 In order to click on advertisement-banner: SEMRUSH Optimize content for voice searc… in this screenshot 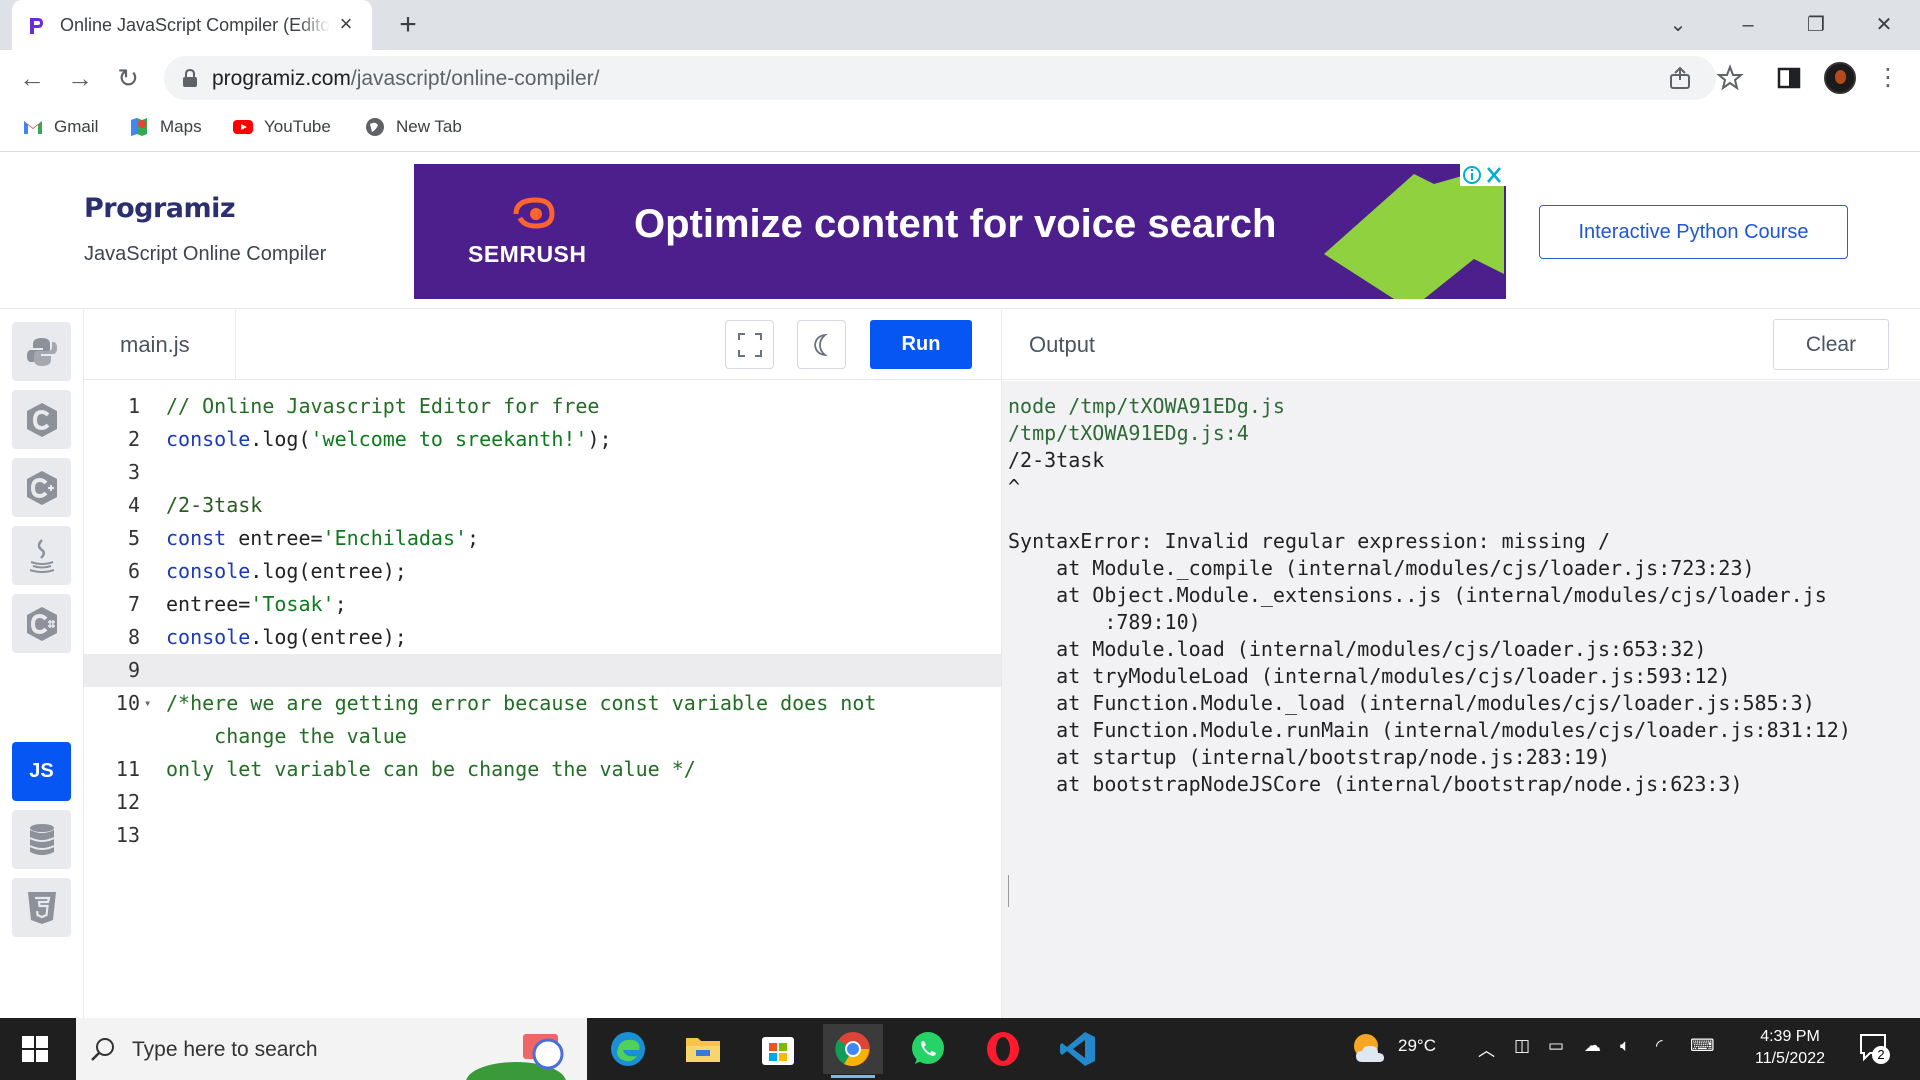, I will do `click(960, 231)`.